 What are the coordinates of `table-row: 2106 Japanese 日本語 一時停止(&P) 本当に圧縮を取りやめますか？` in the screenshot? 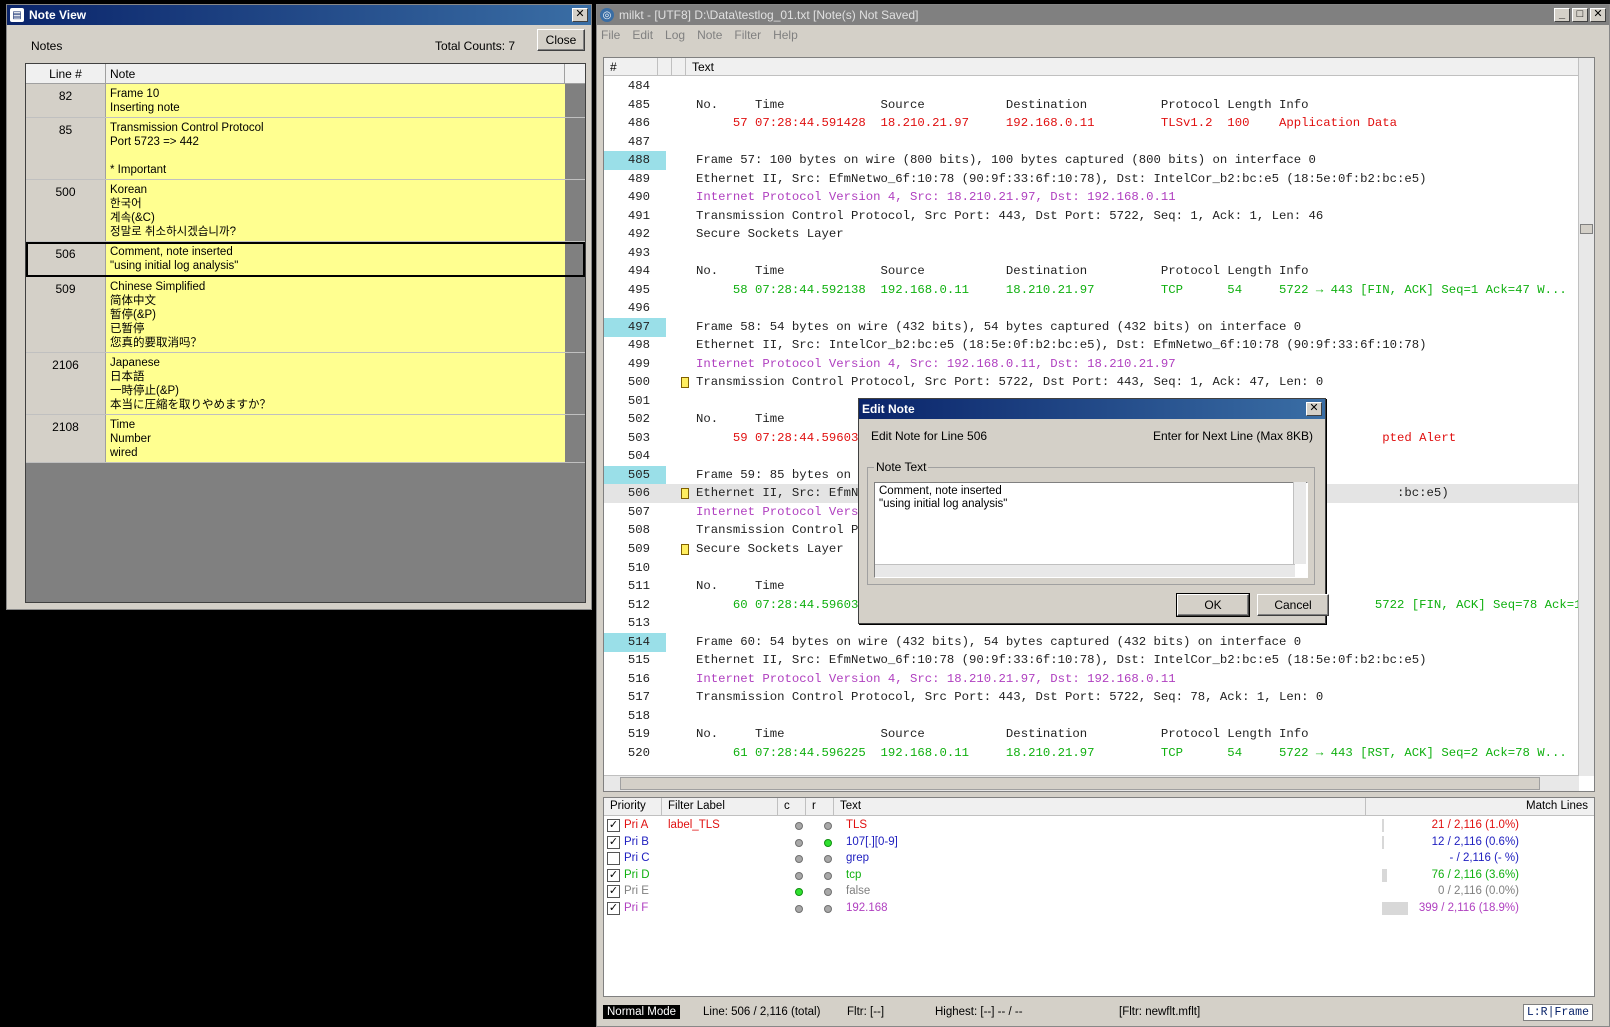 It's located at (305, 384).